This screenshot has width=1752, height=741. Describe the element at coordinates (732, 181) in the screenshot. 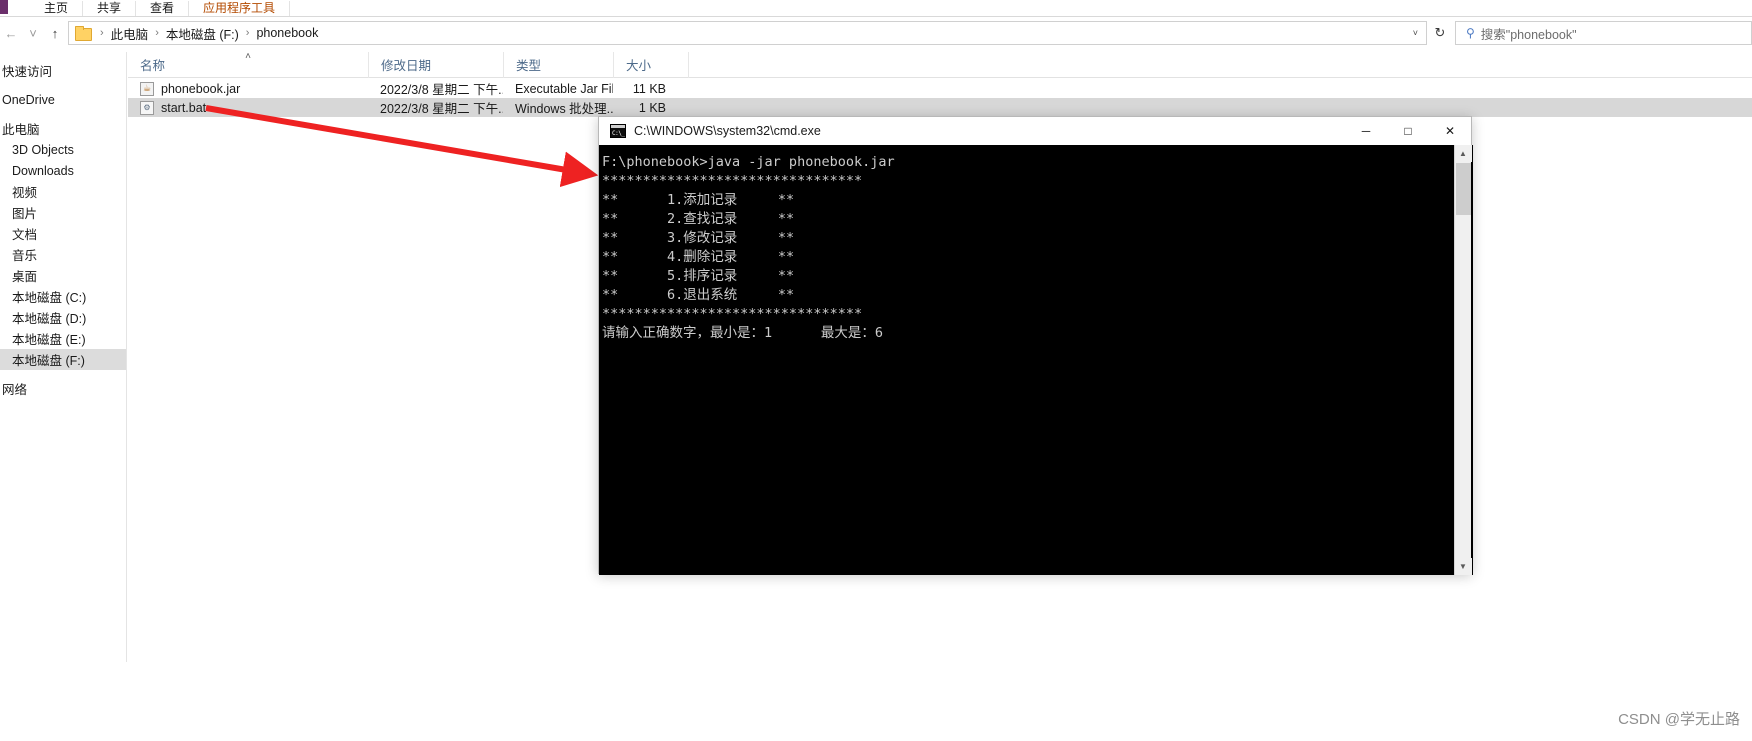

I see `console-line: ********************************` at that location.